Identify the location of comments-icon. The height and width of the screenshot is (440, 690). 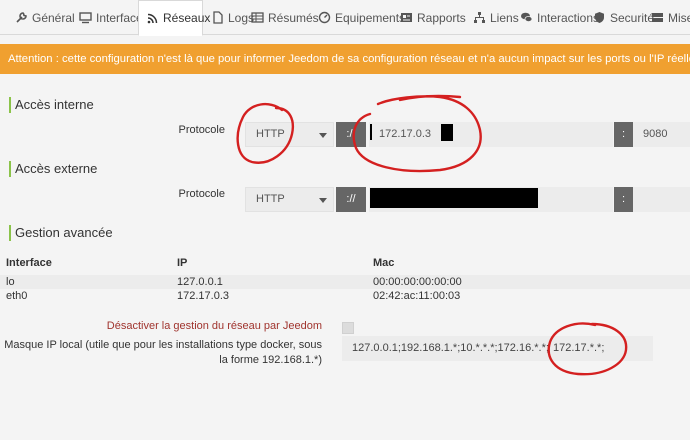
(526, 17).